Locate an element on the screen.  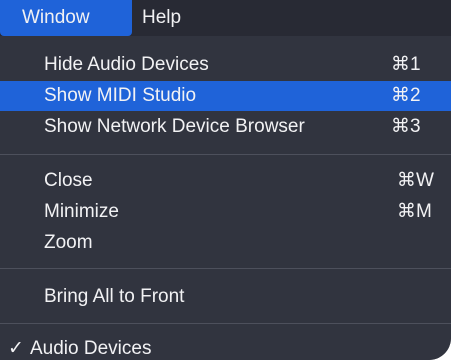
menu-item-shortcut: ⌘2 is located at coordinates (406, 95).